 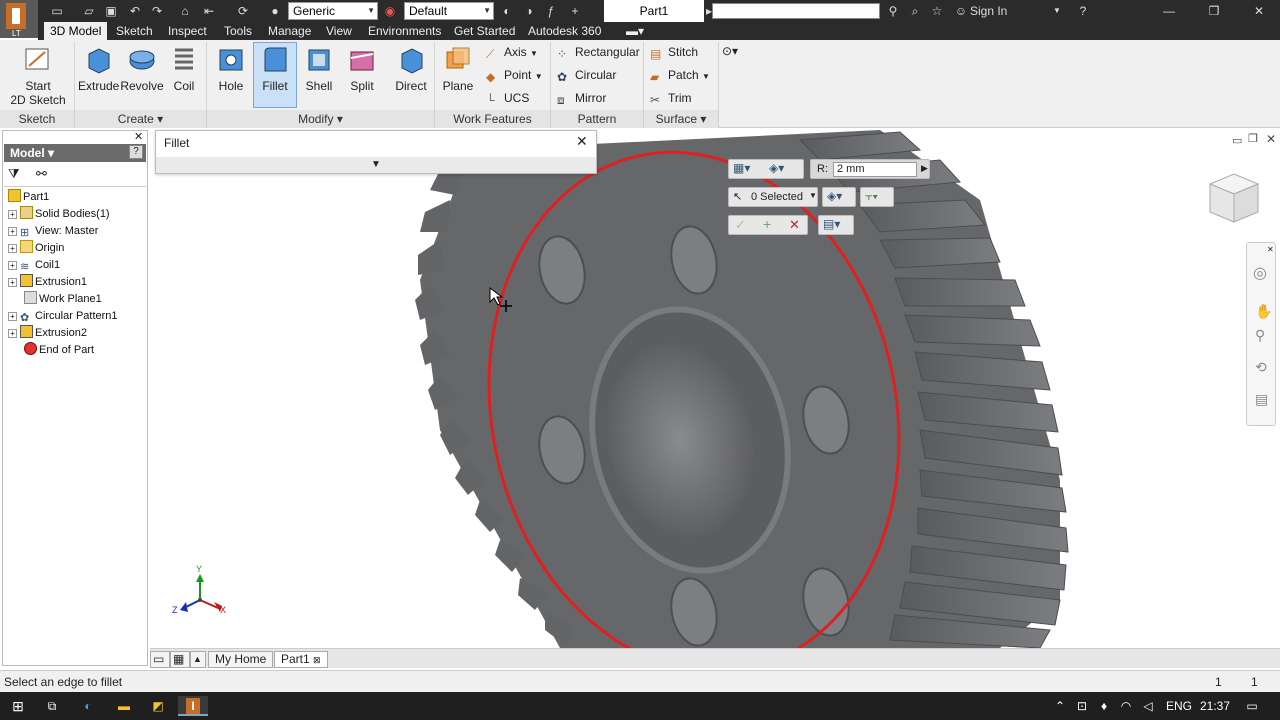 I want to click on file-explorer-icon: ▬, so click(x=124, y=706).